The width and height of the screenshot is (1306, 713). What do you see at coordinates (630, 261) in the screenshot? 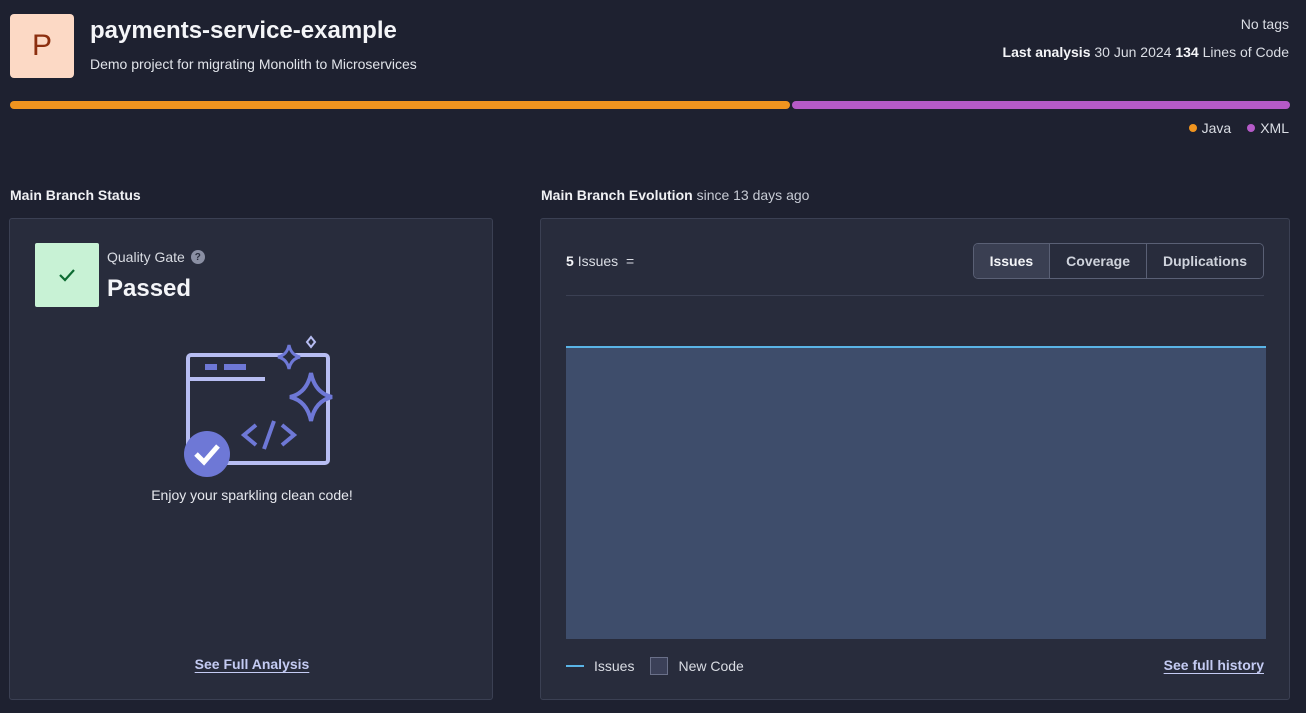
I see `trend-equal-icon: =` at bounding box center [630, 261].